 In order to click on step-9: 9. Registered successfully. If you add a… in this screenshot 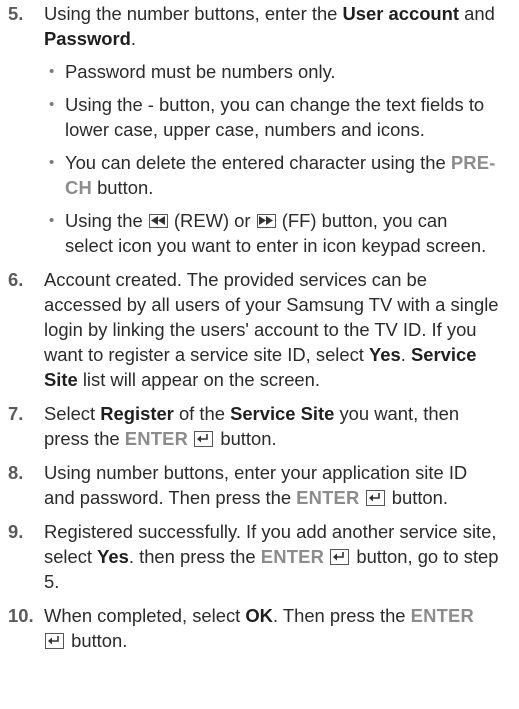, I will do `click(249, 556)`.